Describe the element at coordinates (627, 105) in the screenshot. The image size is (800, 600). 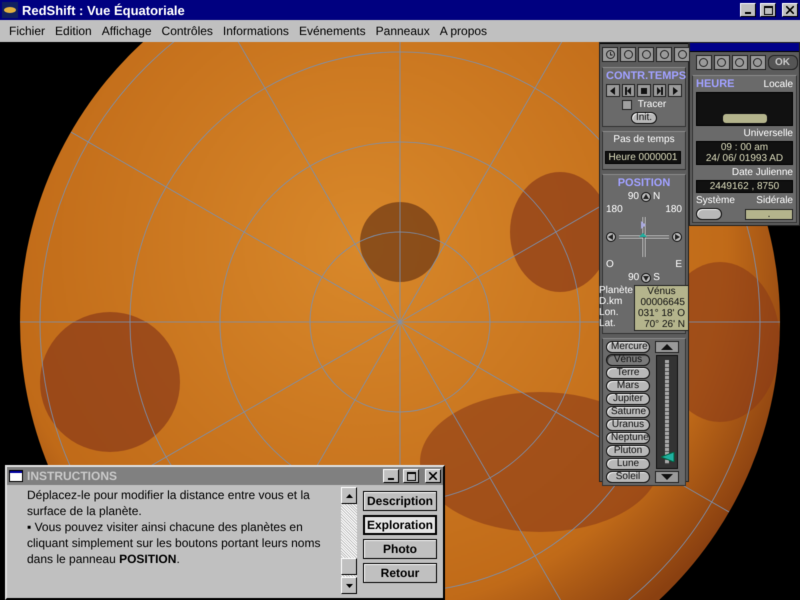
I see `tracer-checkbox` at that location.